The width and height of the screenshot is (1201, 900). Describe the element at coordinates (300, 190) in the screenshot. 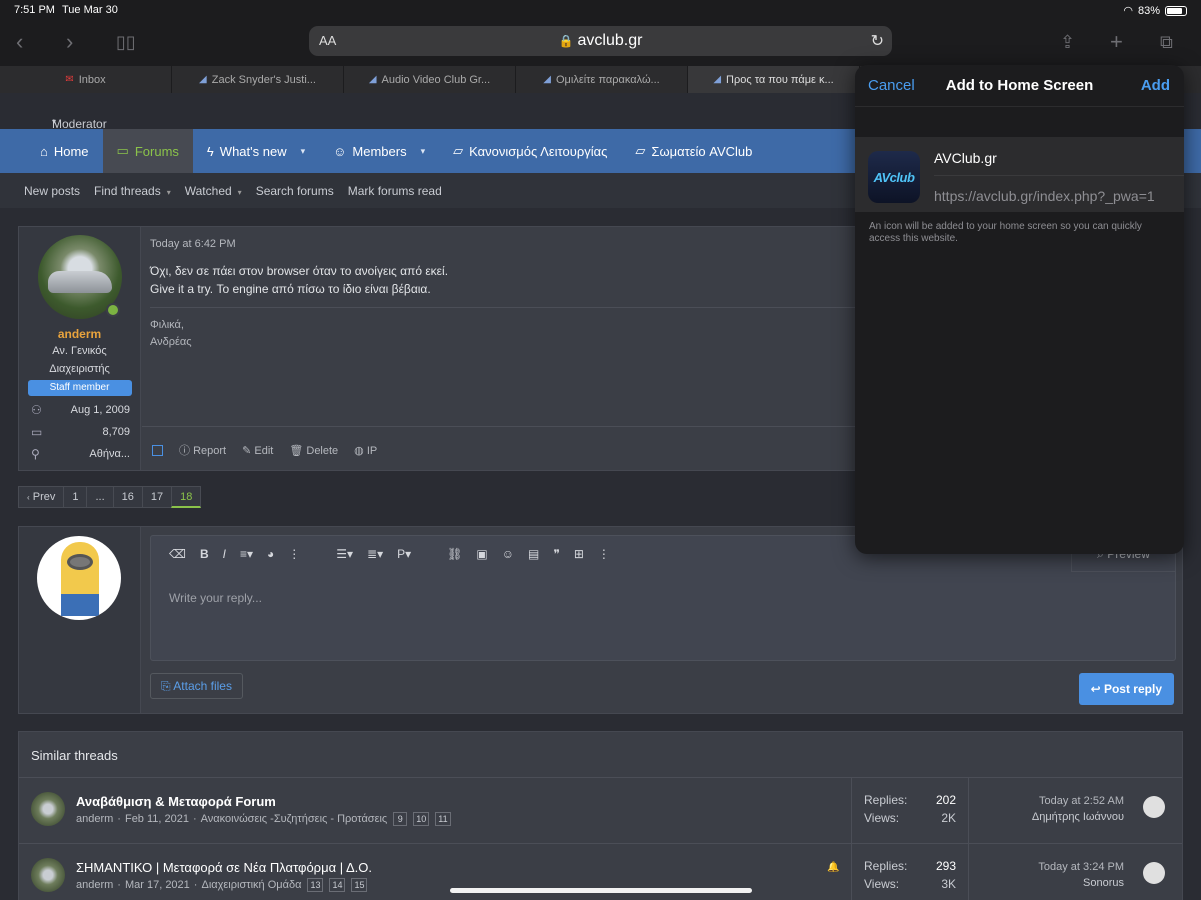

I see `subnav-search-forums: Search forums` at that location.